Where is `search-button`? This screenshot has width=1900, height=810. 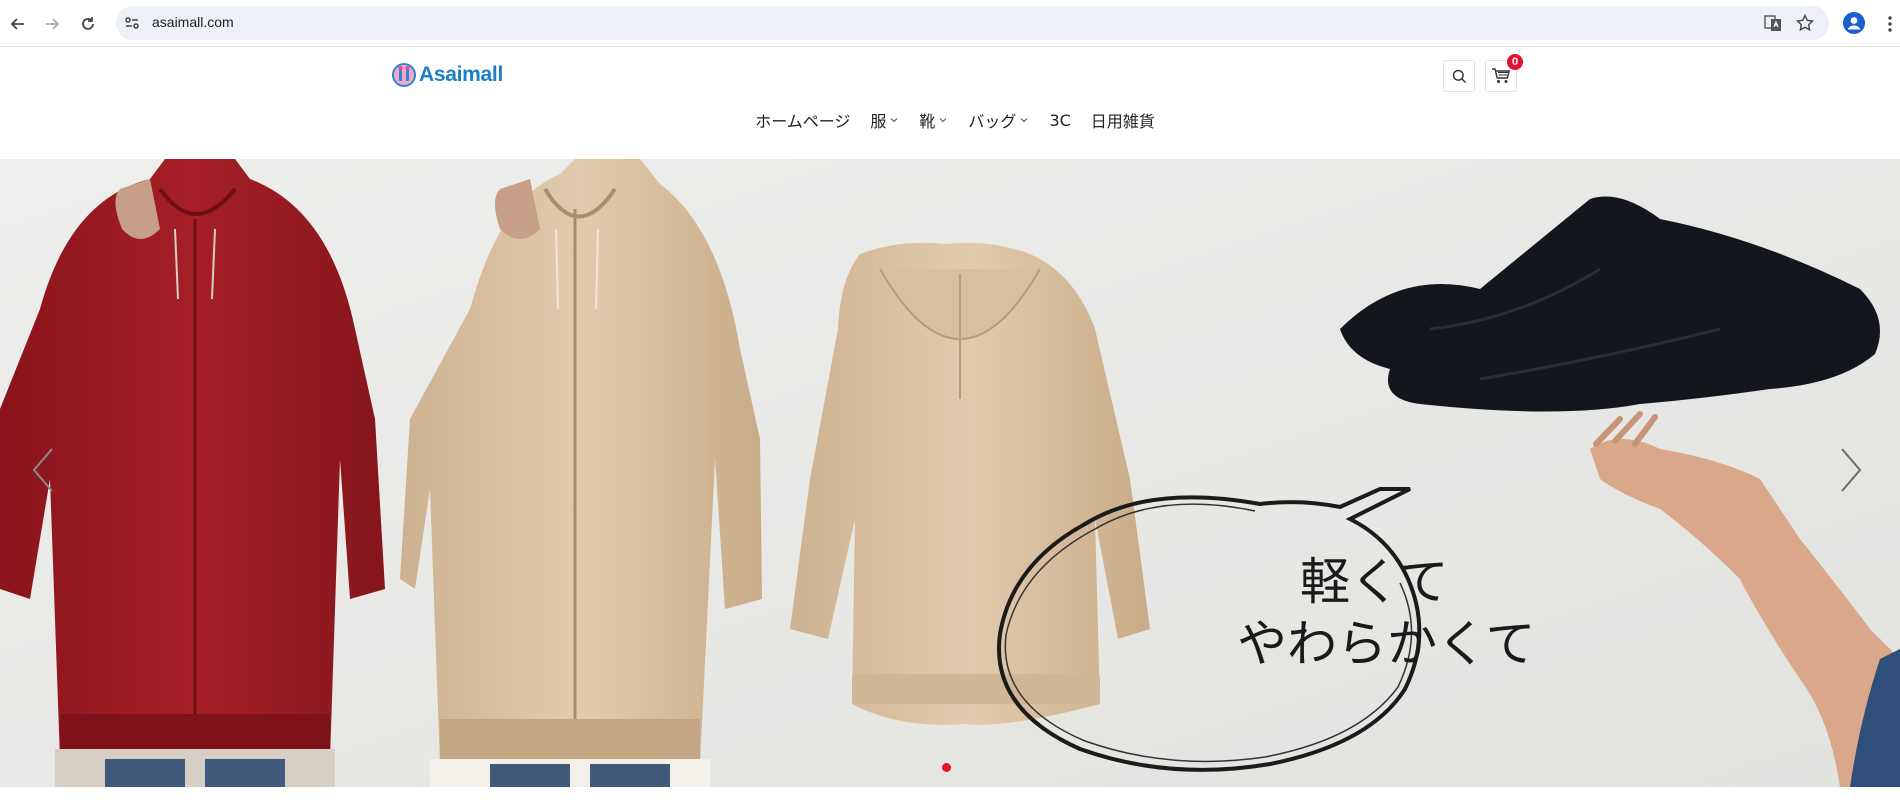
search-button is located at coordinates (1459, 76).